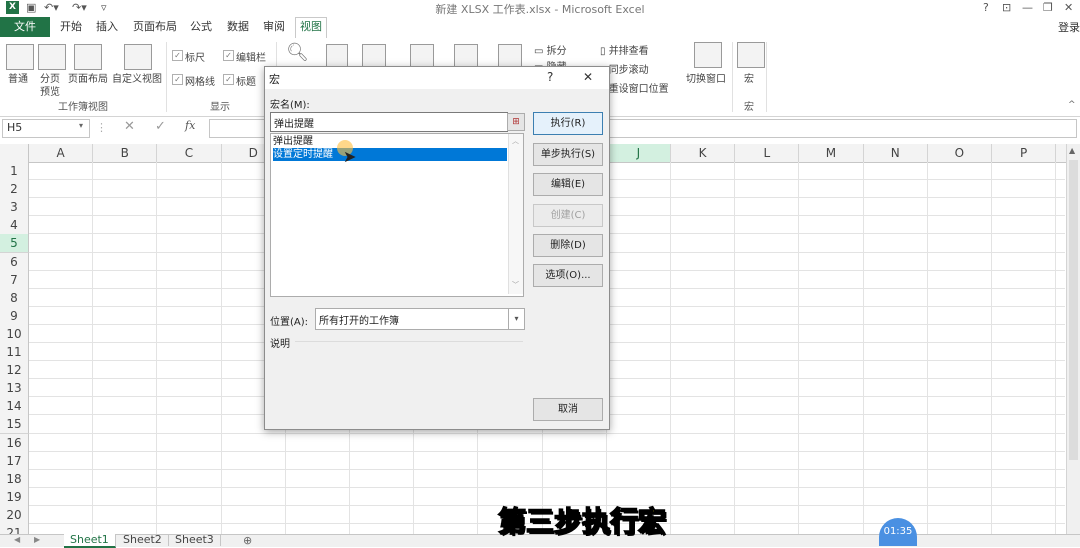  I want to click on row-header-11: 11, so click(14, 352).